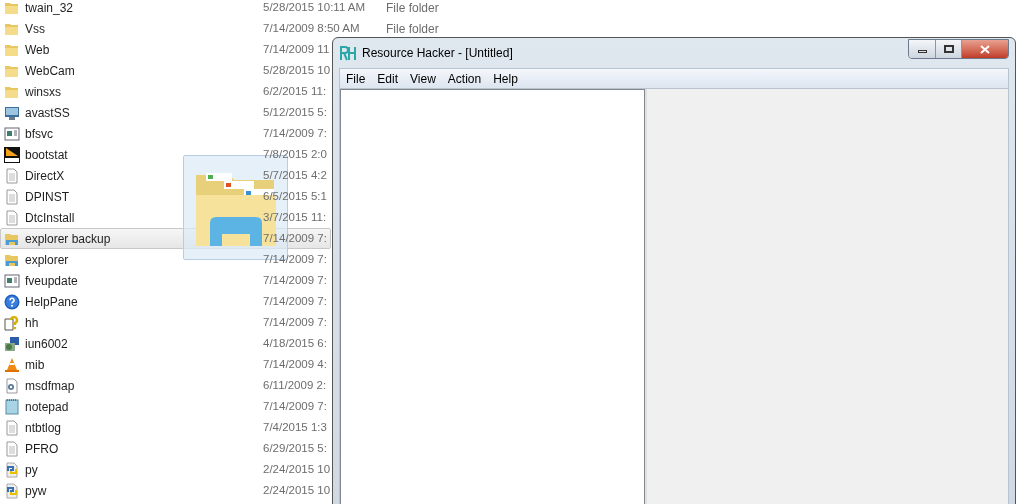 The width and height of the screenshot is (1031, 504). Describe the element at coordinates (165, 301) in the screenshot. I see `file-row: HelpPane 7/14/2009 7:` at that location.